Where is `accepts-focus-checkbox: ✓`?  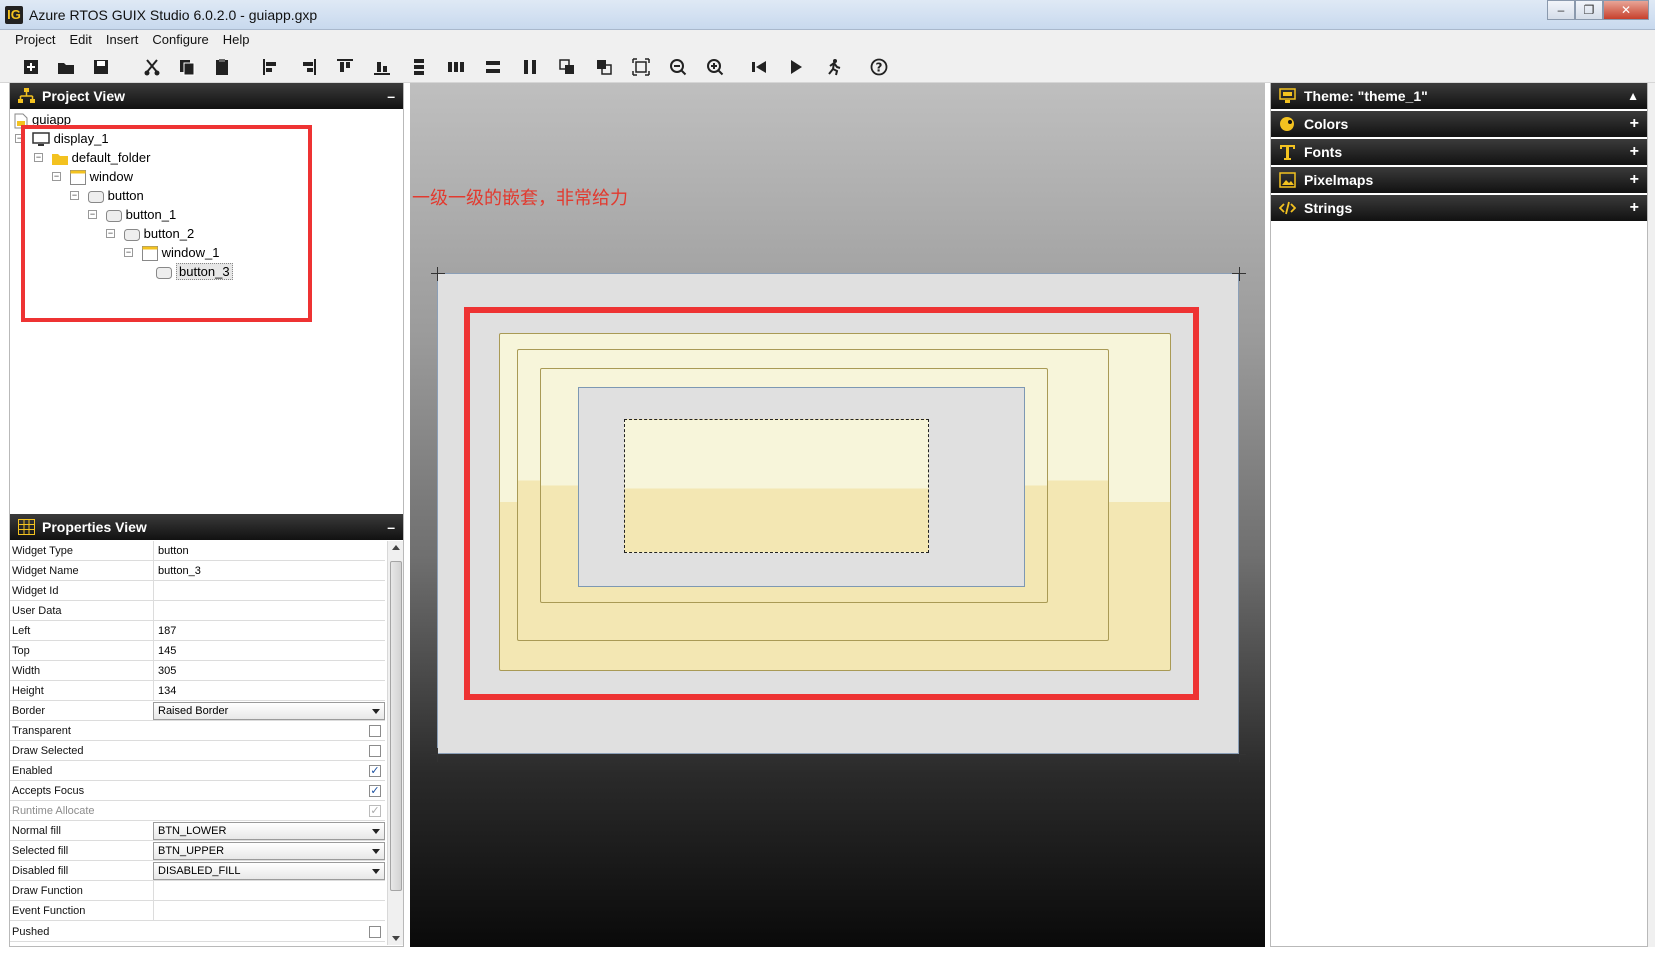 accepts-focus-checkbox: ✓ is located at coordinates (375, 791).